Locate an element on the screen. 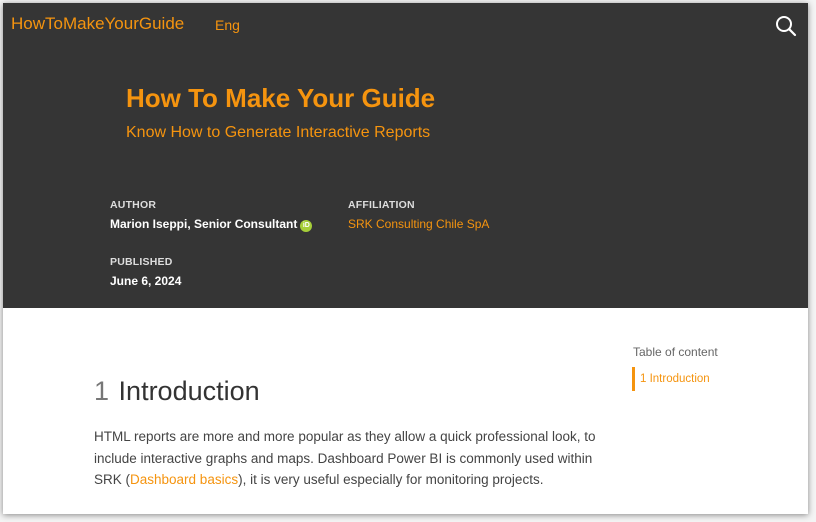 The height and width of the screenshot is (522, 816). section-title: Introduction is located at coordinates (189, 391).